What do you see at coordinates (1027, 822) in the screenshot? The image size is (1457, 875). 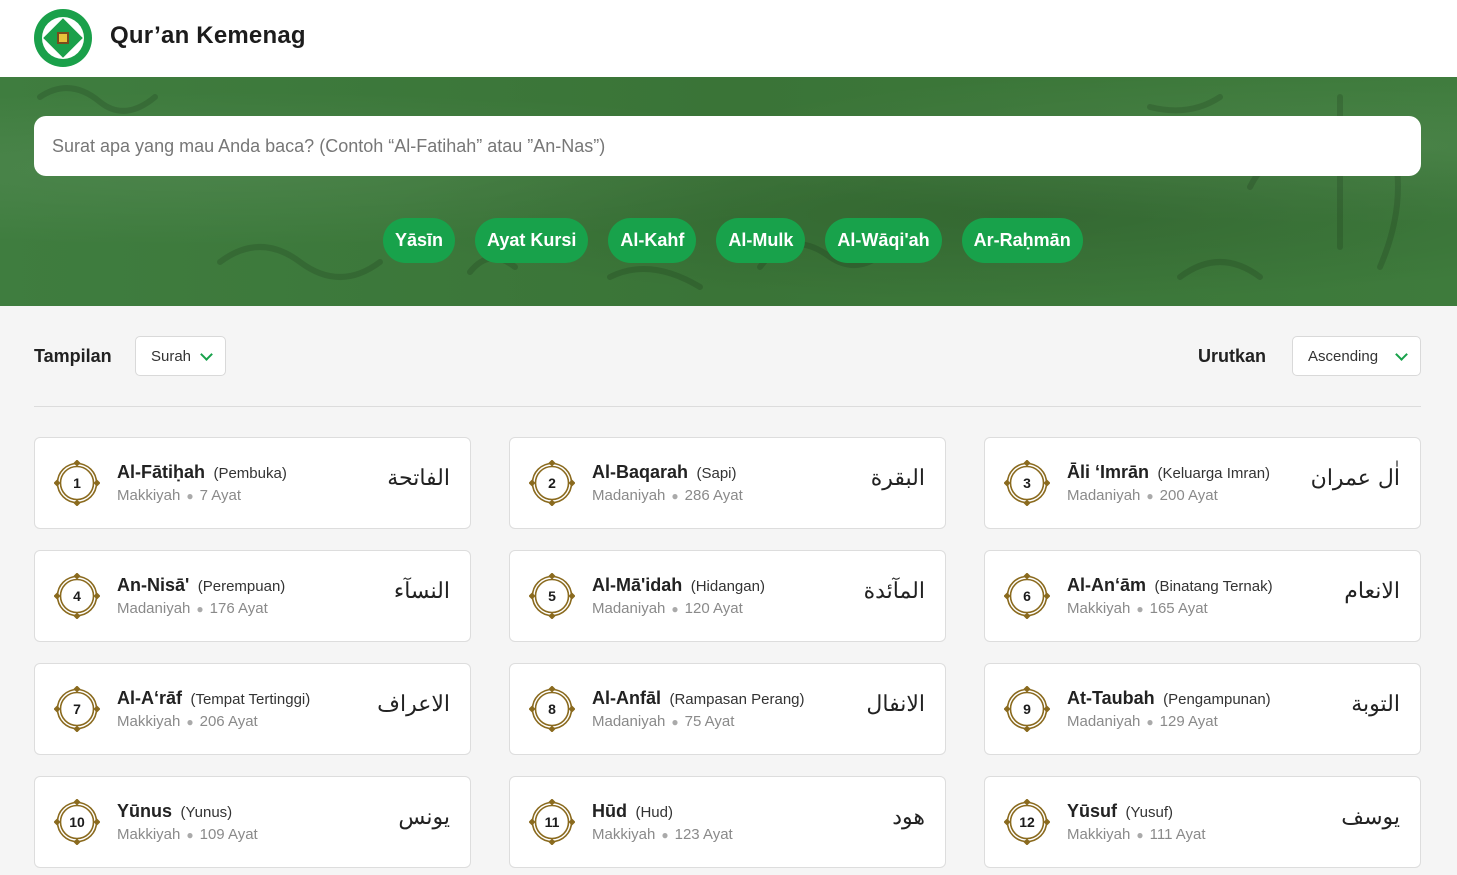 I see `surah-number-badge-icon: 12` at bounding box center [1027, 822].